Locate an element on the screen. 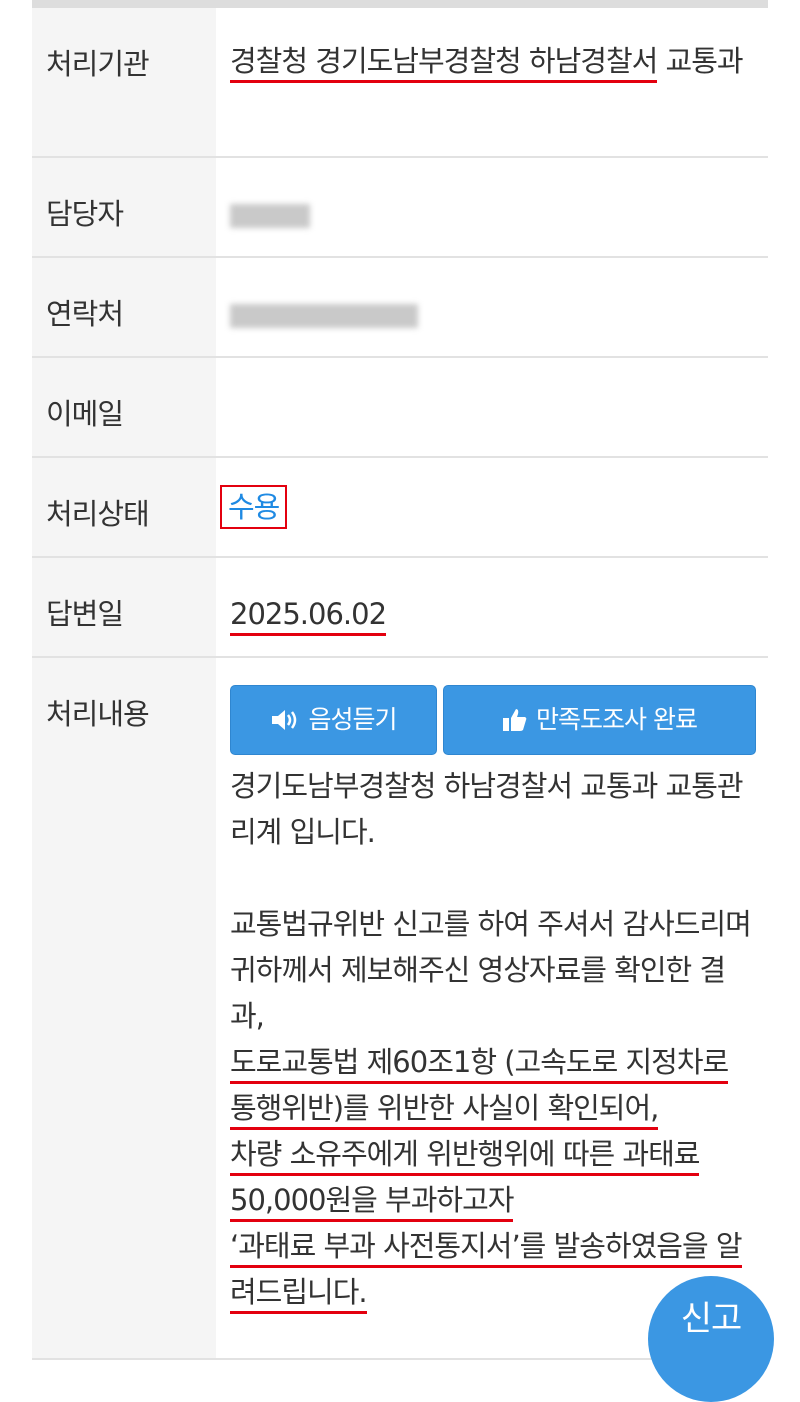 This screenshot has width=800, height=1402. row-agency: 처리기관 경찰청 경기도남부경찰청 하남경찰서 교통과 is located at coordinates (400, 83).